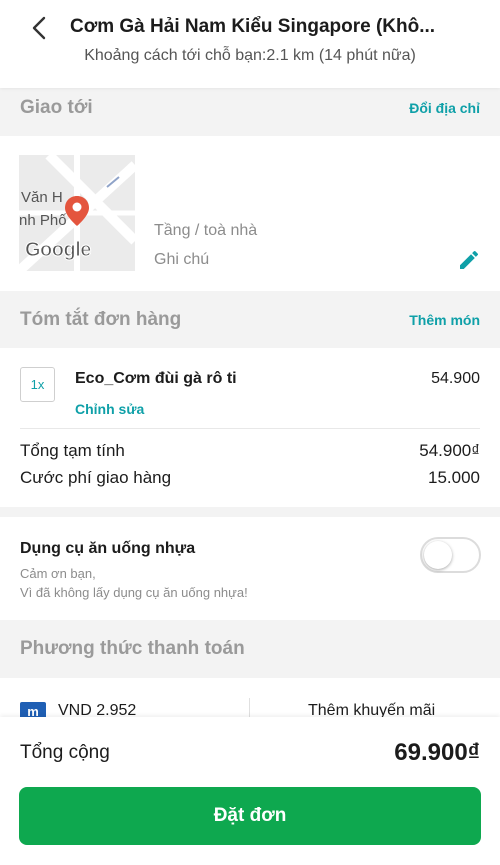 This screenshot has height=865, width=500. Describe the element at coordinates (250, 112) in the screenshot. I see `delivery-section-header: Giao tới Đổi địa chỉ` at that location.